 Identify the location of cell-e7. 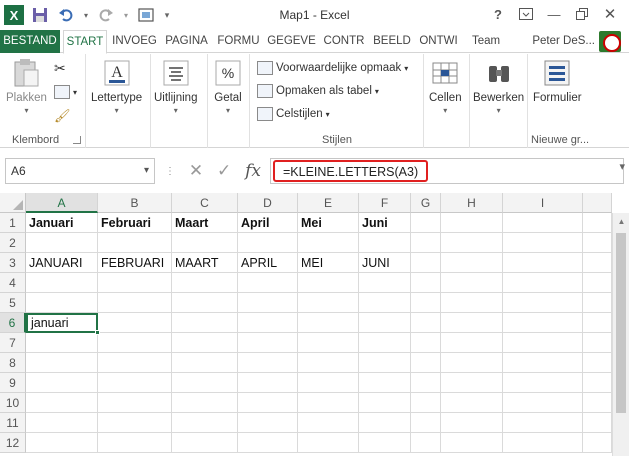
(328, 343).